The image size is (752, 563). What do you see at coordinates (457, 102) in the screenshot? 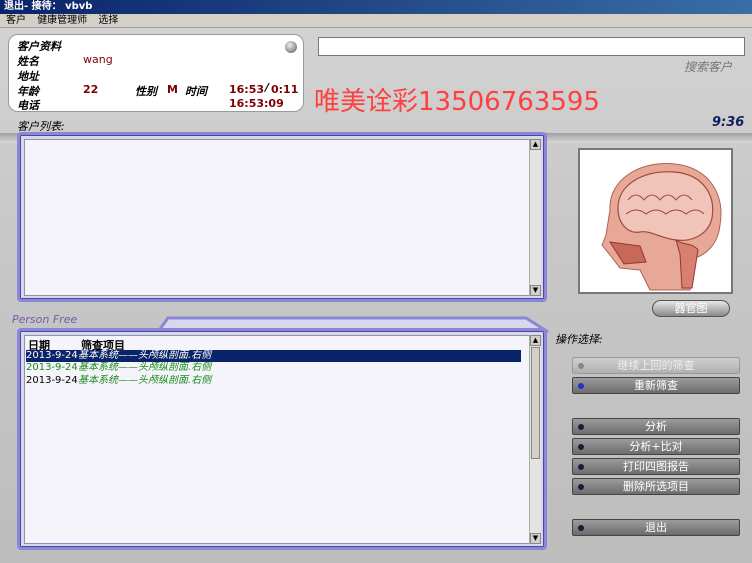
I see `watermark-text: 唯美诠彩13506763595` at bounding box center [457, 102].